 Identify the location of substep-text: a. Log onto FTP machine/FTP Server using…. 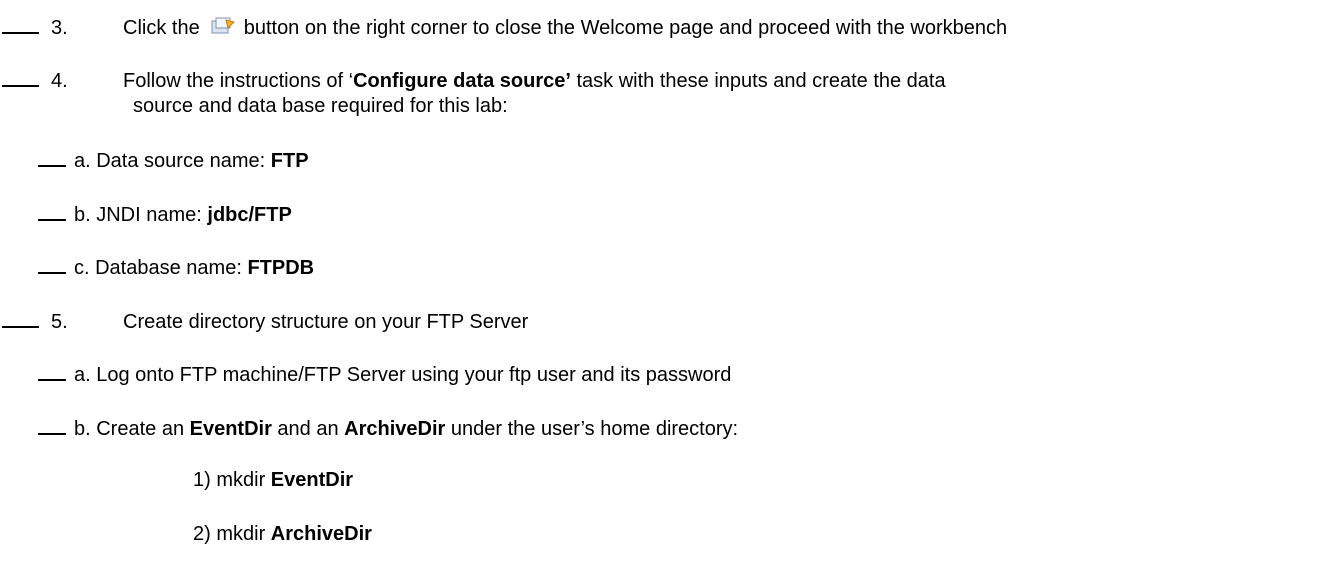
(403, 375).